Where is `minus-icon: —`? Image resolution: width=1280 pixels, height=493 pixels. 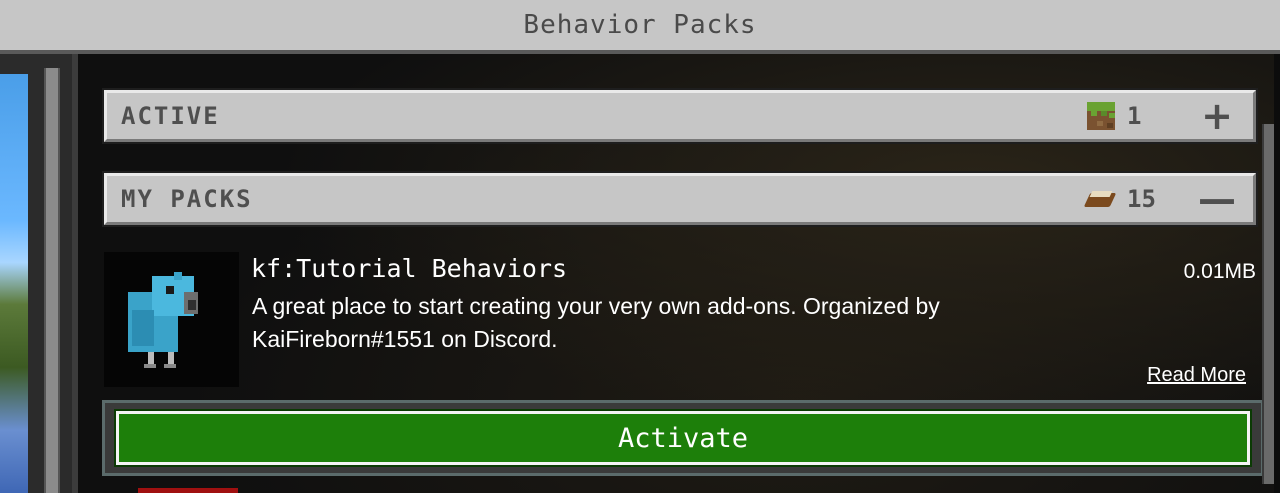
minus-icon: — is located at coordinates (1217, 199).